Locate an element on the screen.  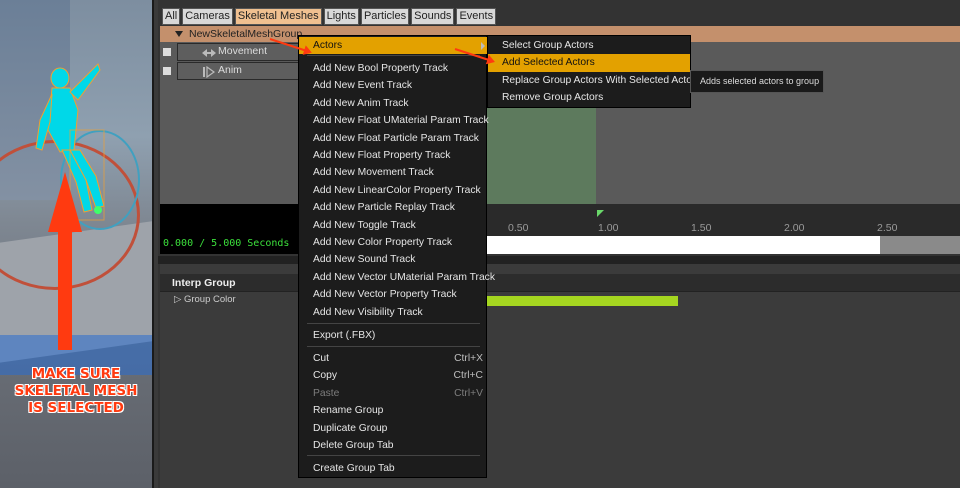
panel-divider is located at coordinates (559, 260).